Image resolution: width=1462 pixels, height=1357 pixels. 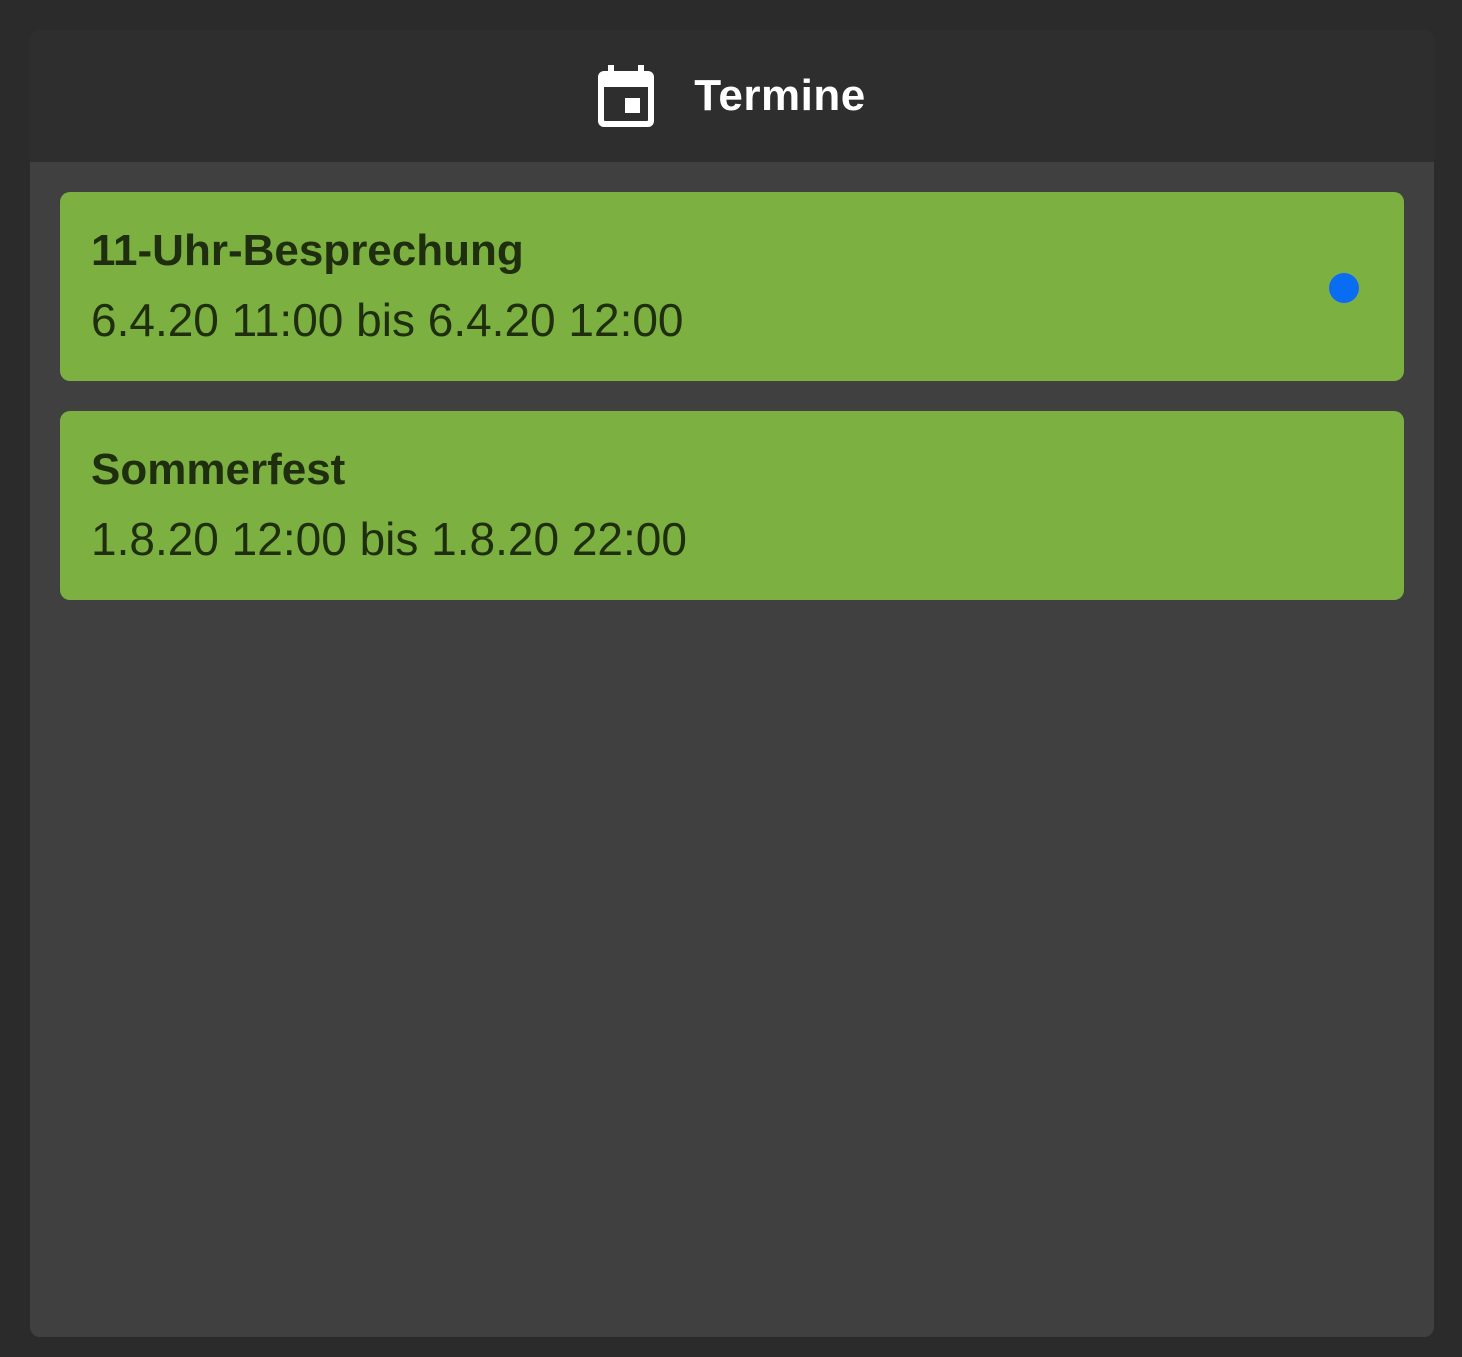 I want to click on widget-title: Termine, so click(x=780, y=95).